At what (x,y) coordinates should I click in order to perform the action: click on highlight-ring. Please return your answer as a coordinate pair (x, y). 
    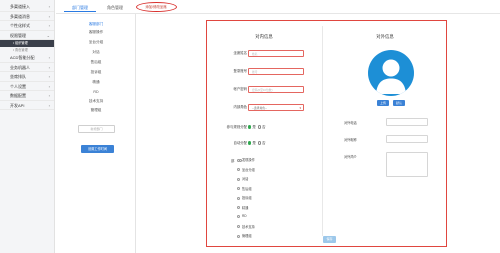
    Looking at the image, I should click on (156, 7).